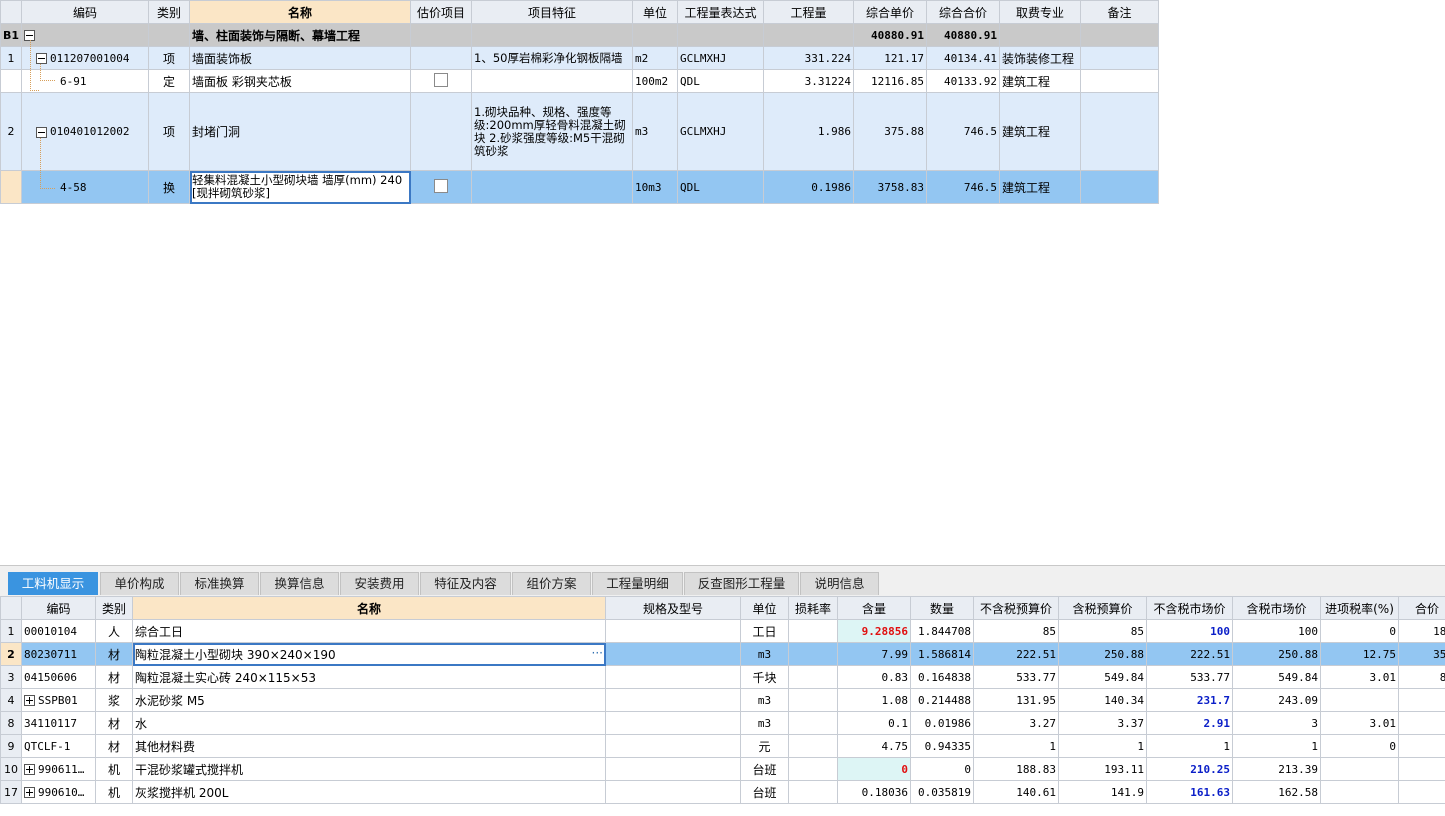 This screenshot has height=816, width=1445. I want to click on unit-cell: 10m3, so click(655, 187).